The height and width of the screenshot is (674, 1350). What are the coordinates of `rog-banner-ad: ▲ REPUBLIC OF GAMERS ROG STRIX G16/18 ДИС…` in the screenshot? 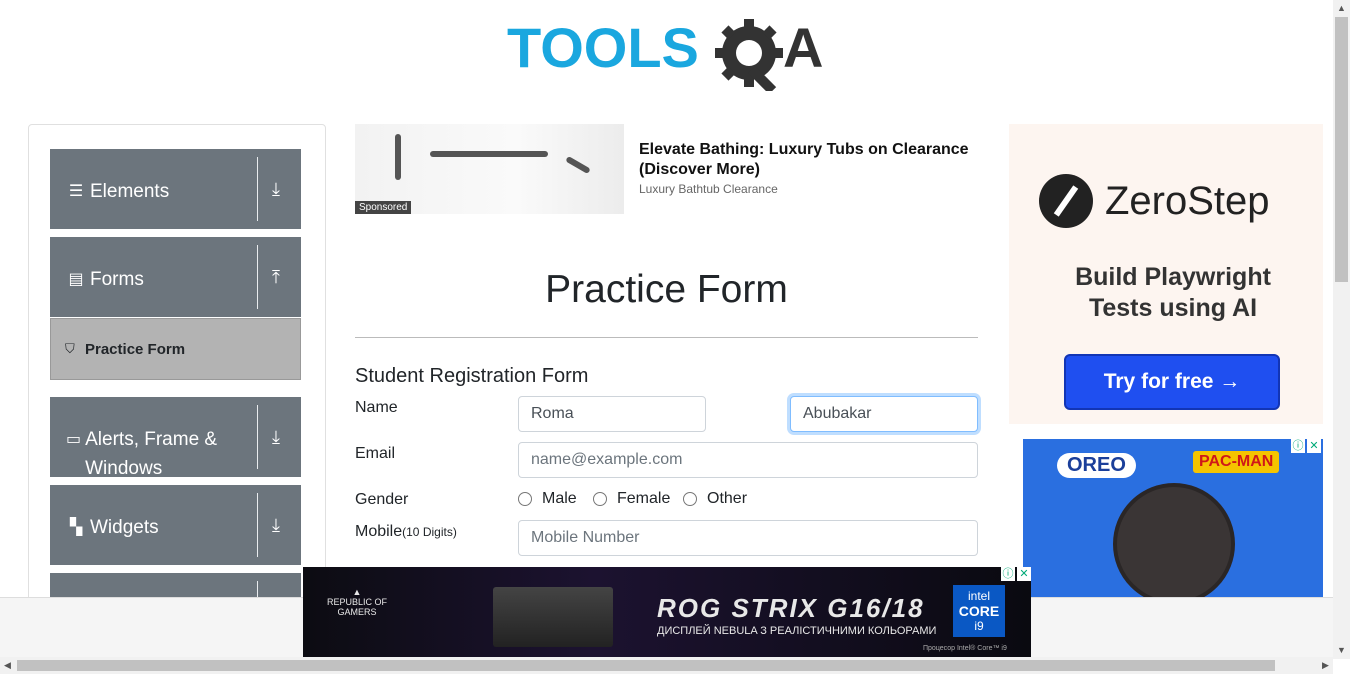 It's located at (667, 612).